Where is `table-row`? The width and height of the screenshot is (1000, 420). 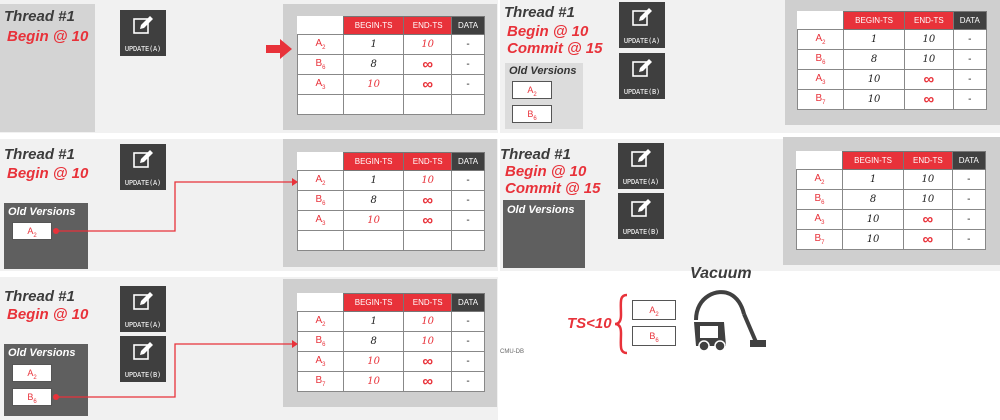 table-row is located at coordinates (391, 240).